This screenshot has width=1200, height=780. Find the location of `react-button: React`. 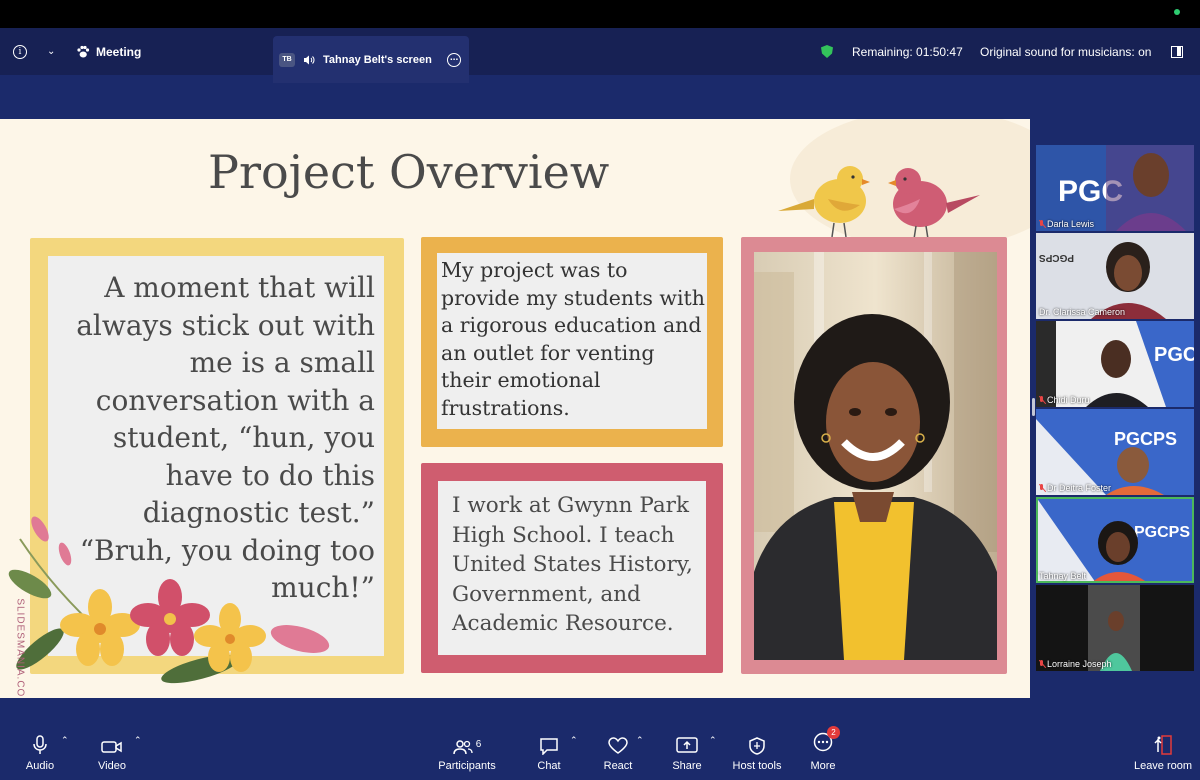

react-button: React is located at coordinates (618, 750).